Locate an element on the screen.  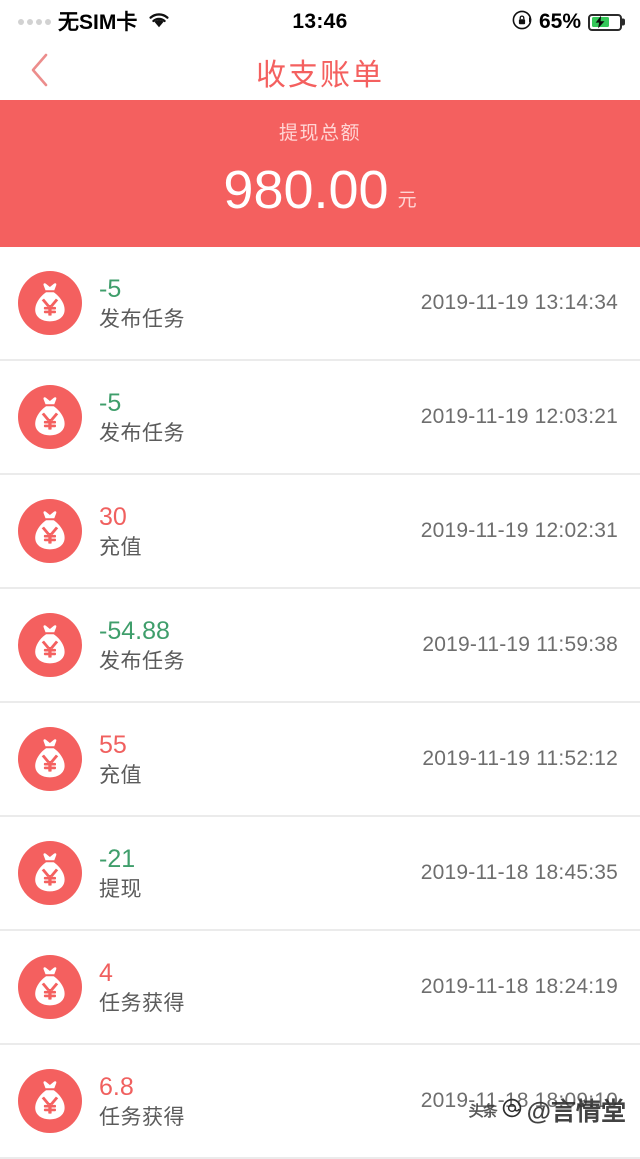
summary-amount-row: 980.00 元 is located at coordinates (319, 190).